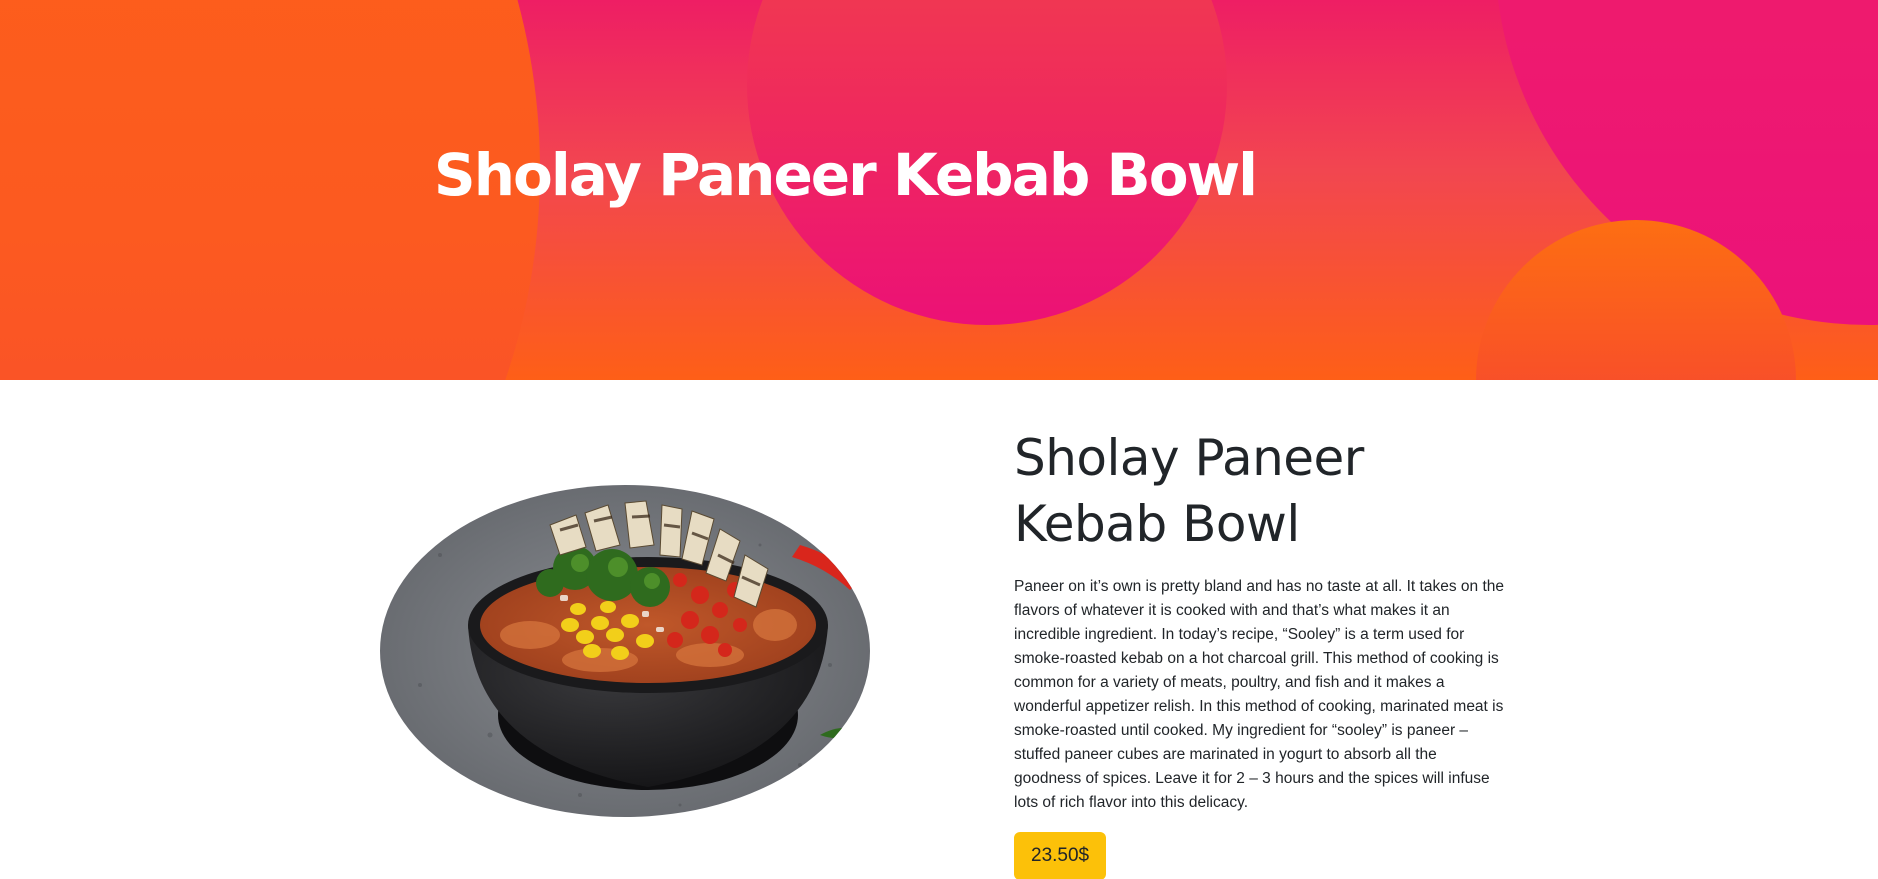 This screenshot has width=1878, height=879. Describe the element at coordinates (1189, 491) in the screenshot. I see `recipe-title: Sholay Paneer Kebab Bowl` at that location.